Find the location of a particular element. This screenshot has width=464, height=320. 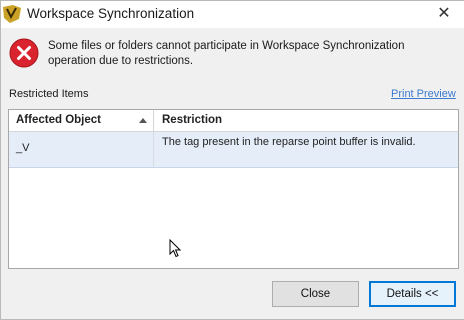

restricted-items-label: Restricted Items is located at coordinates (49, 94).